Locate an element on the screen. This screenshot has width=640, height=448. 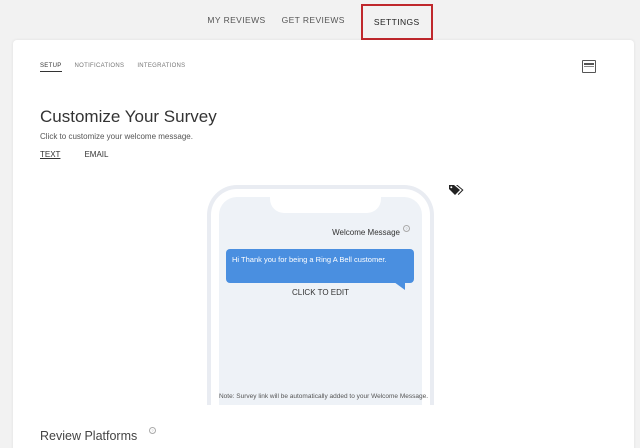
tab-notifications: NOTIFICATIONS is located at coordinates (100, 67).